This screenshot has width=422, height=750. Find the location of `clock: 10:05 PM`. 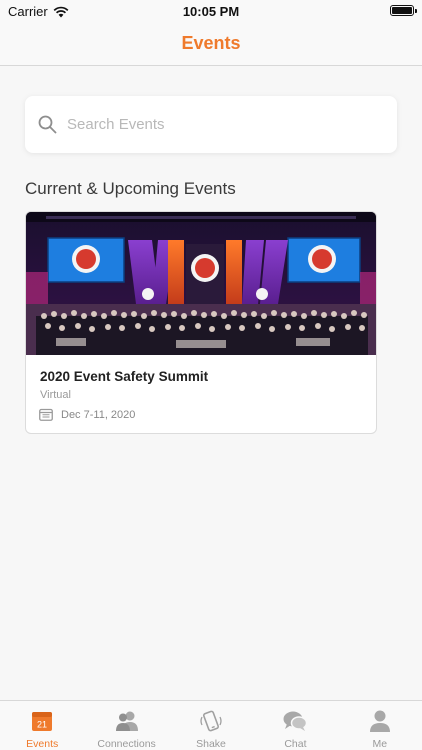

clock: 10:05 PM is located at coordinates (211, 11).